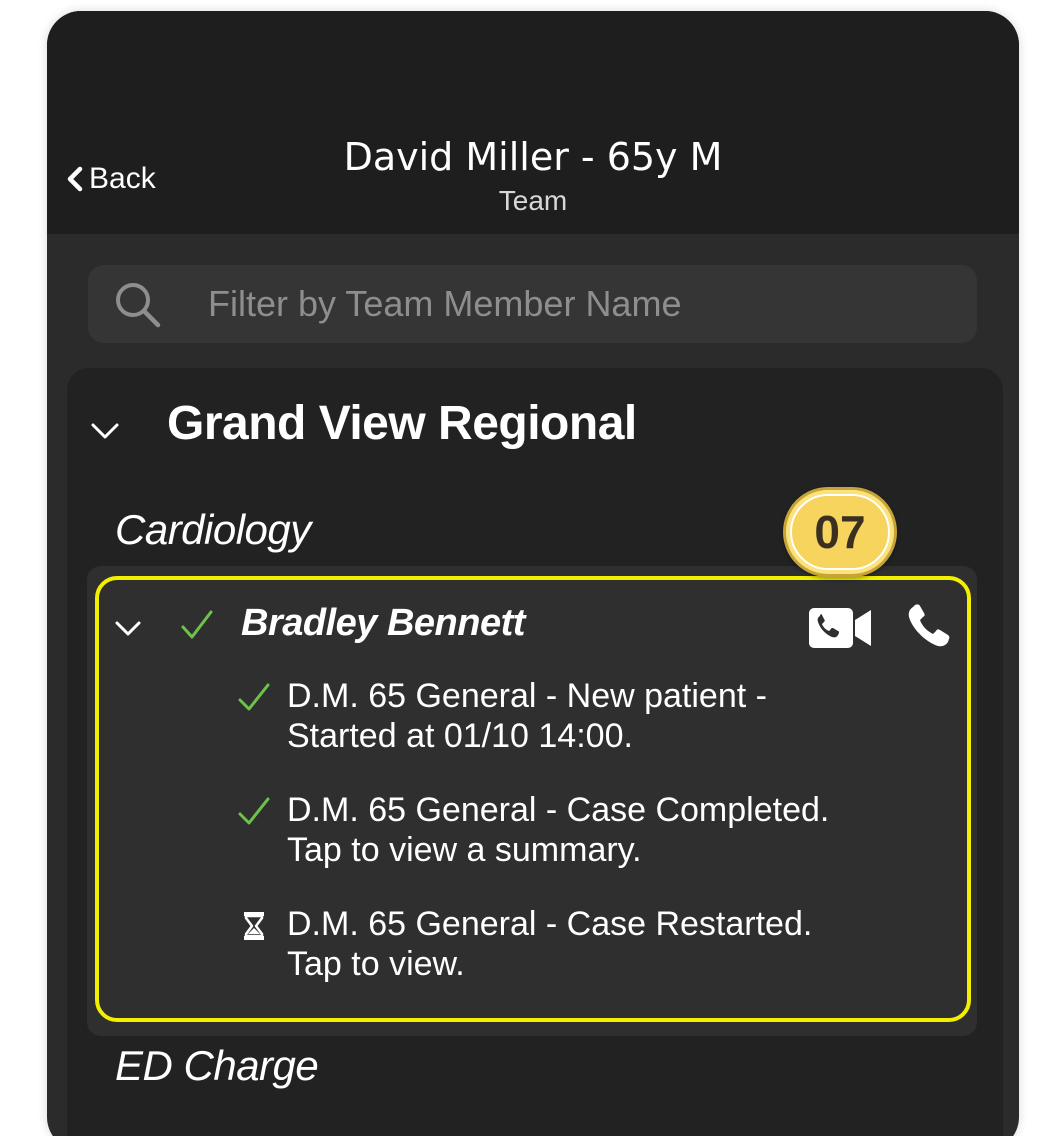 This screenshot has width=1039, height=1136. I want to click on task-line: Tap to view., so click(376, 964).